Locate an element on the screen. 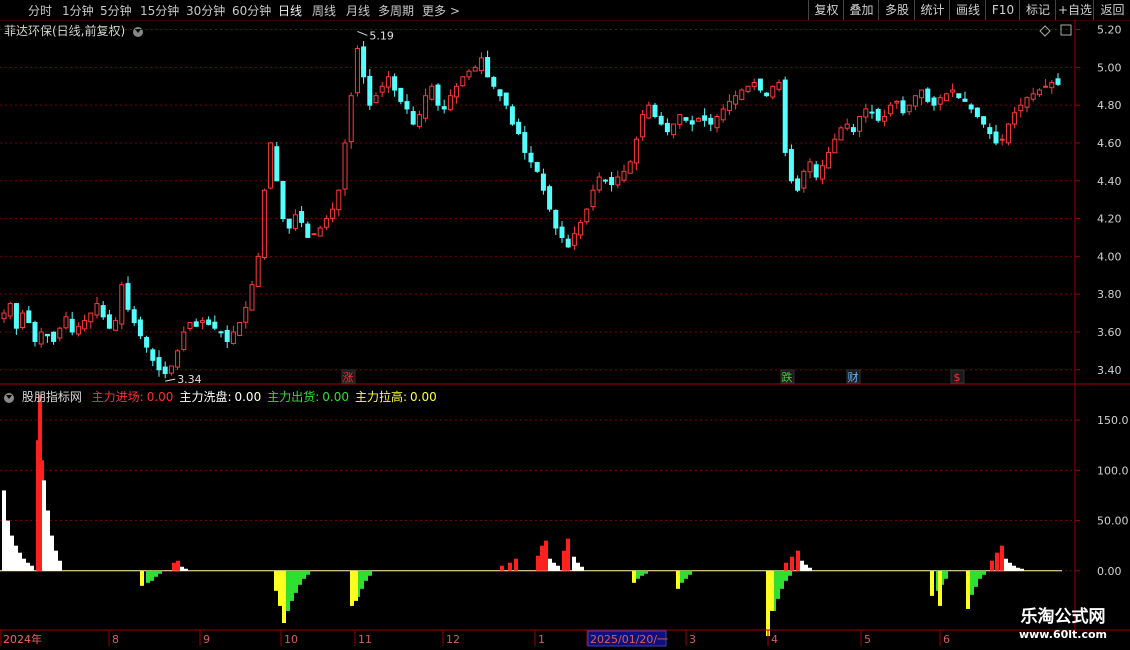 The height and width of the screenshot is (650, 1130). indicator-tick-label: 0.00 is located at coordinates (1109, 571).